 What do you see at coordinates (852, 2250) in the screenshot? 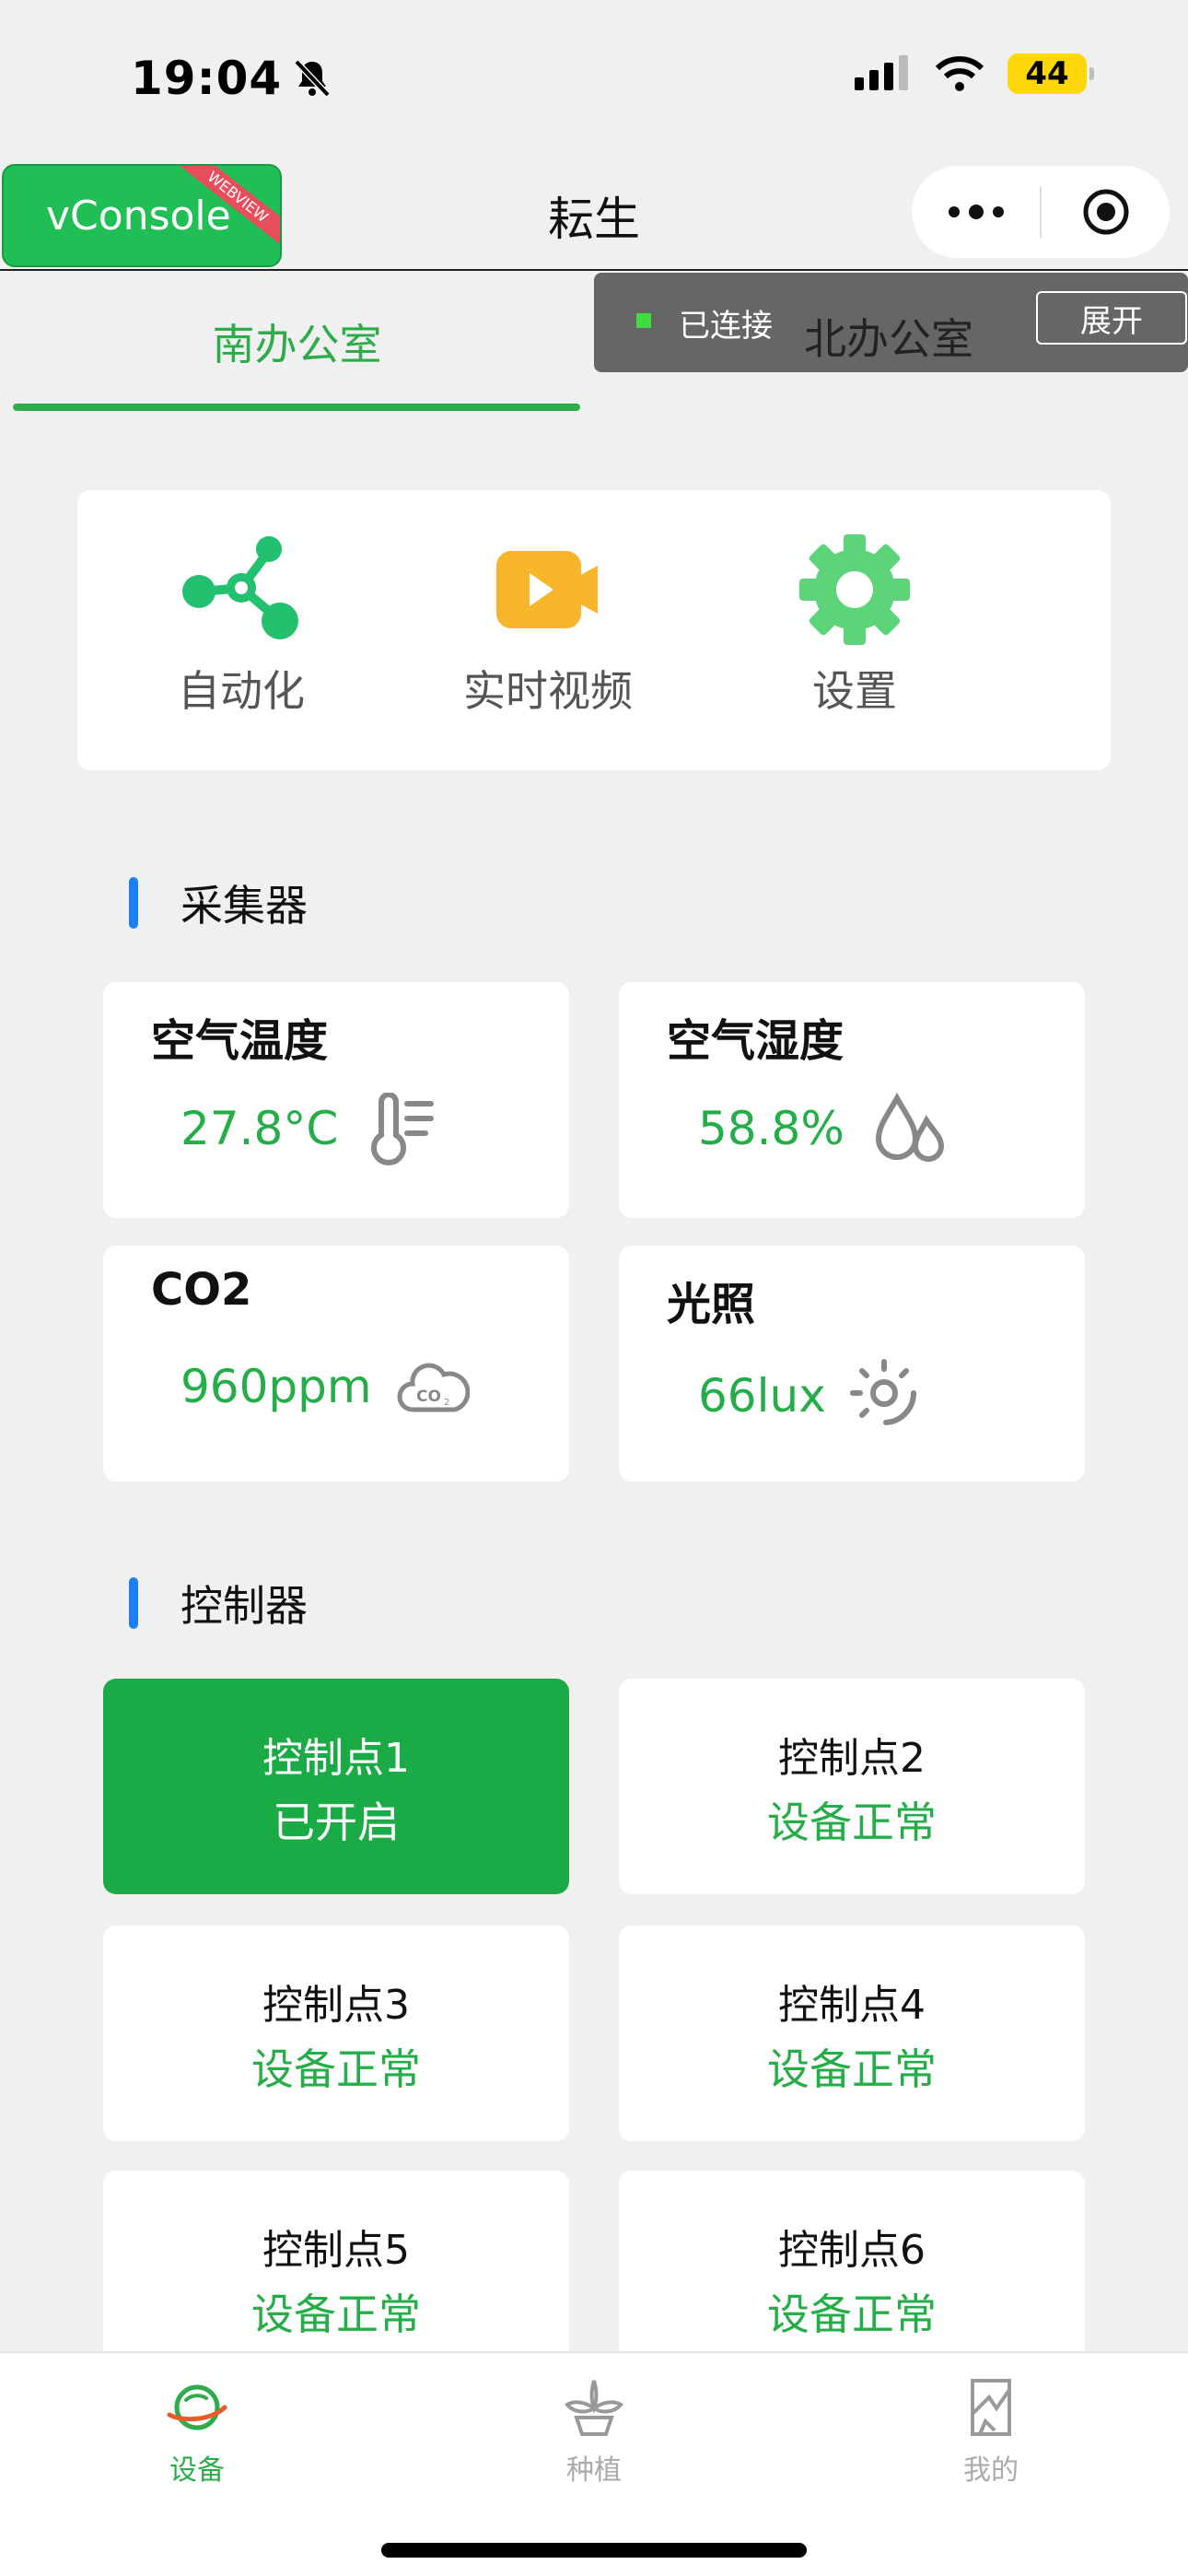
I see `control-name: 控制点6` at bounding box center [852, 2250].